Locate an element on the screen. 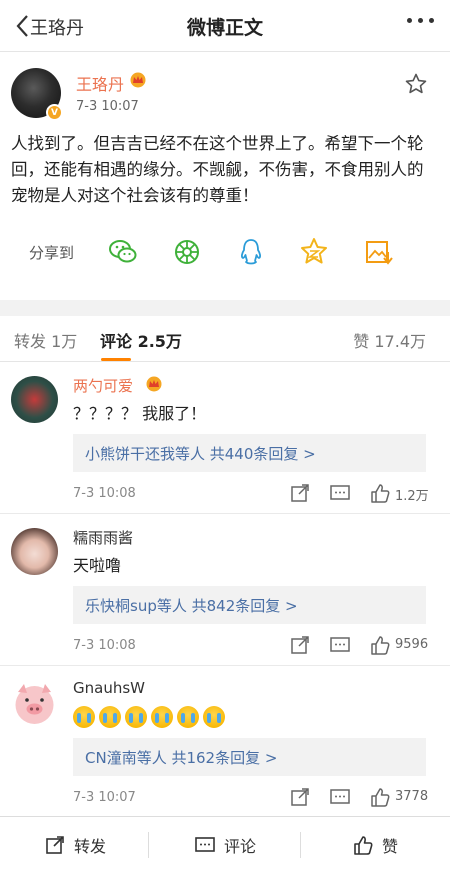 The width and height of the screenshot is (450, 881). repost-button: 转发 is located at coordinates (75, 845).